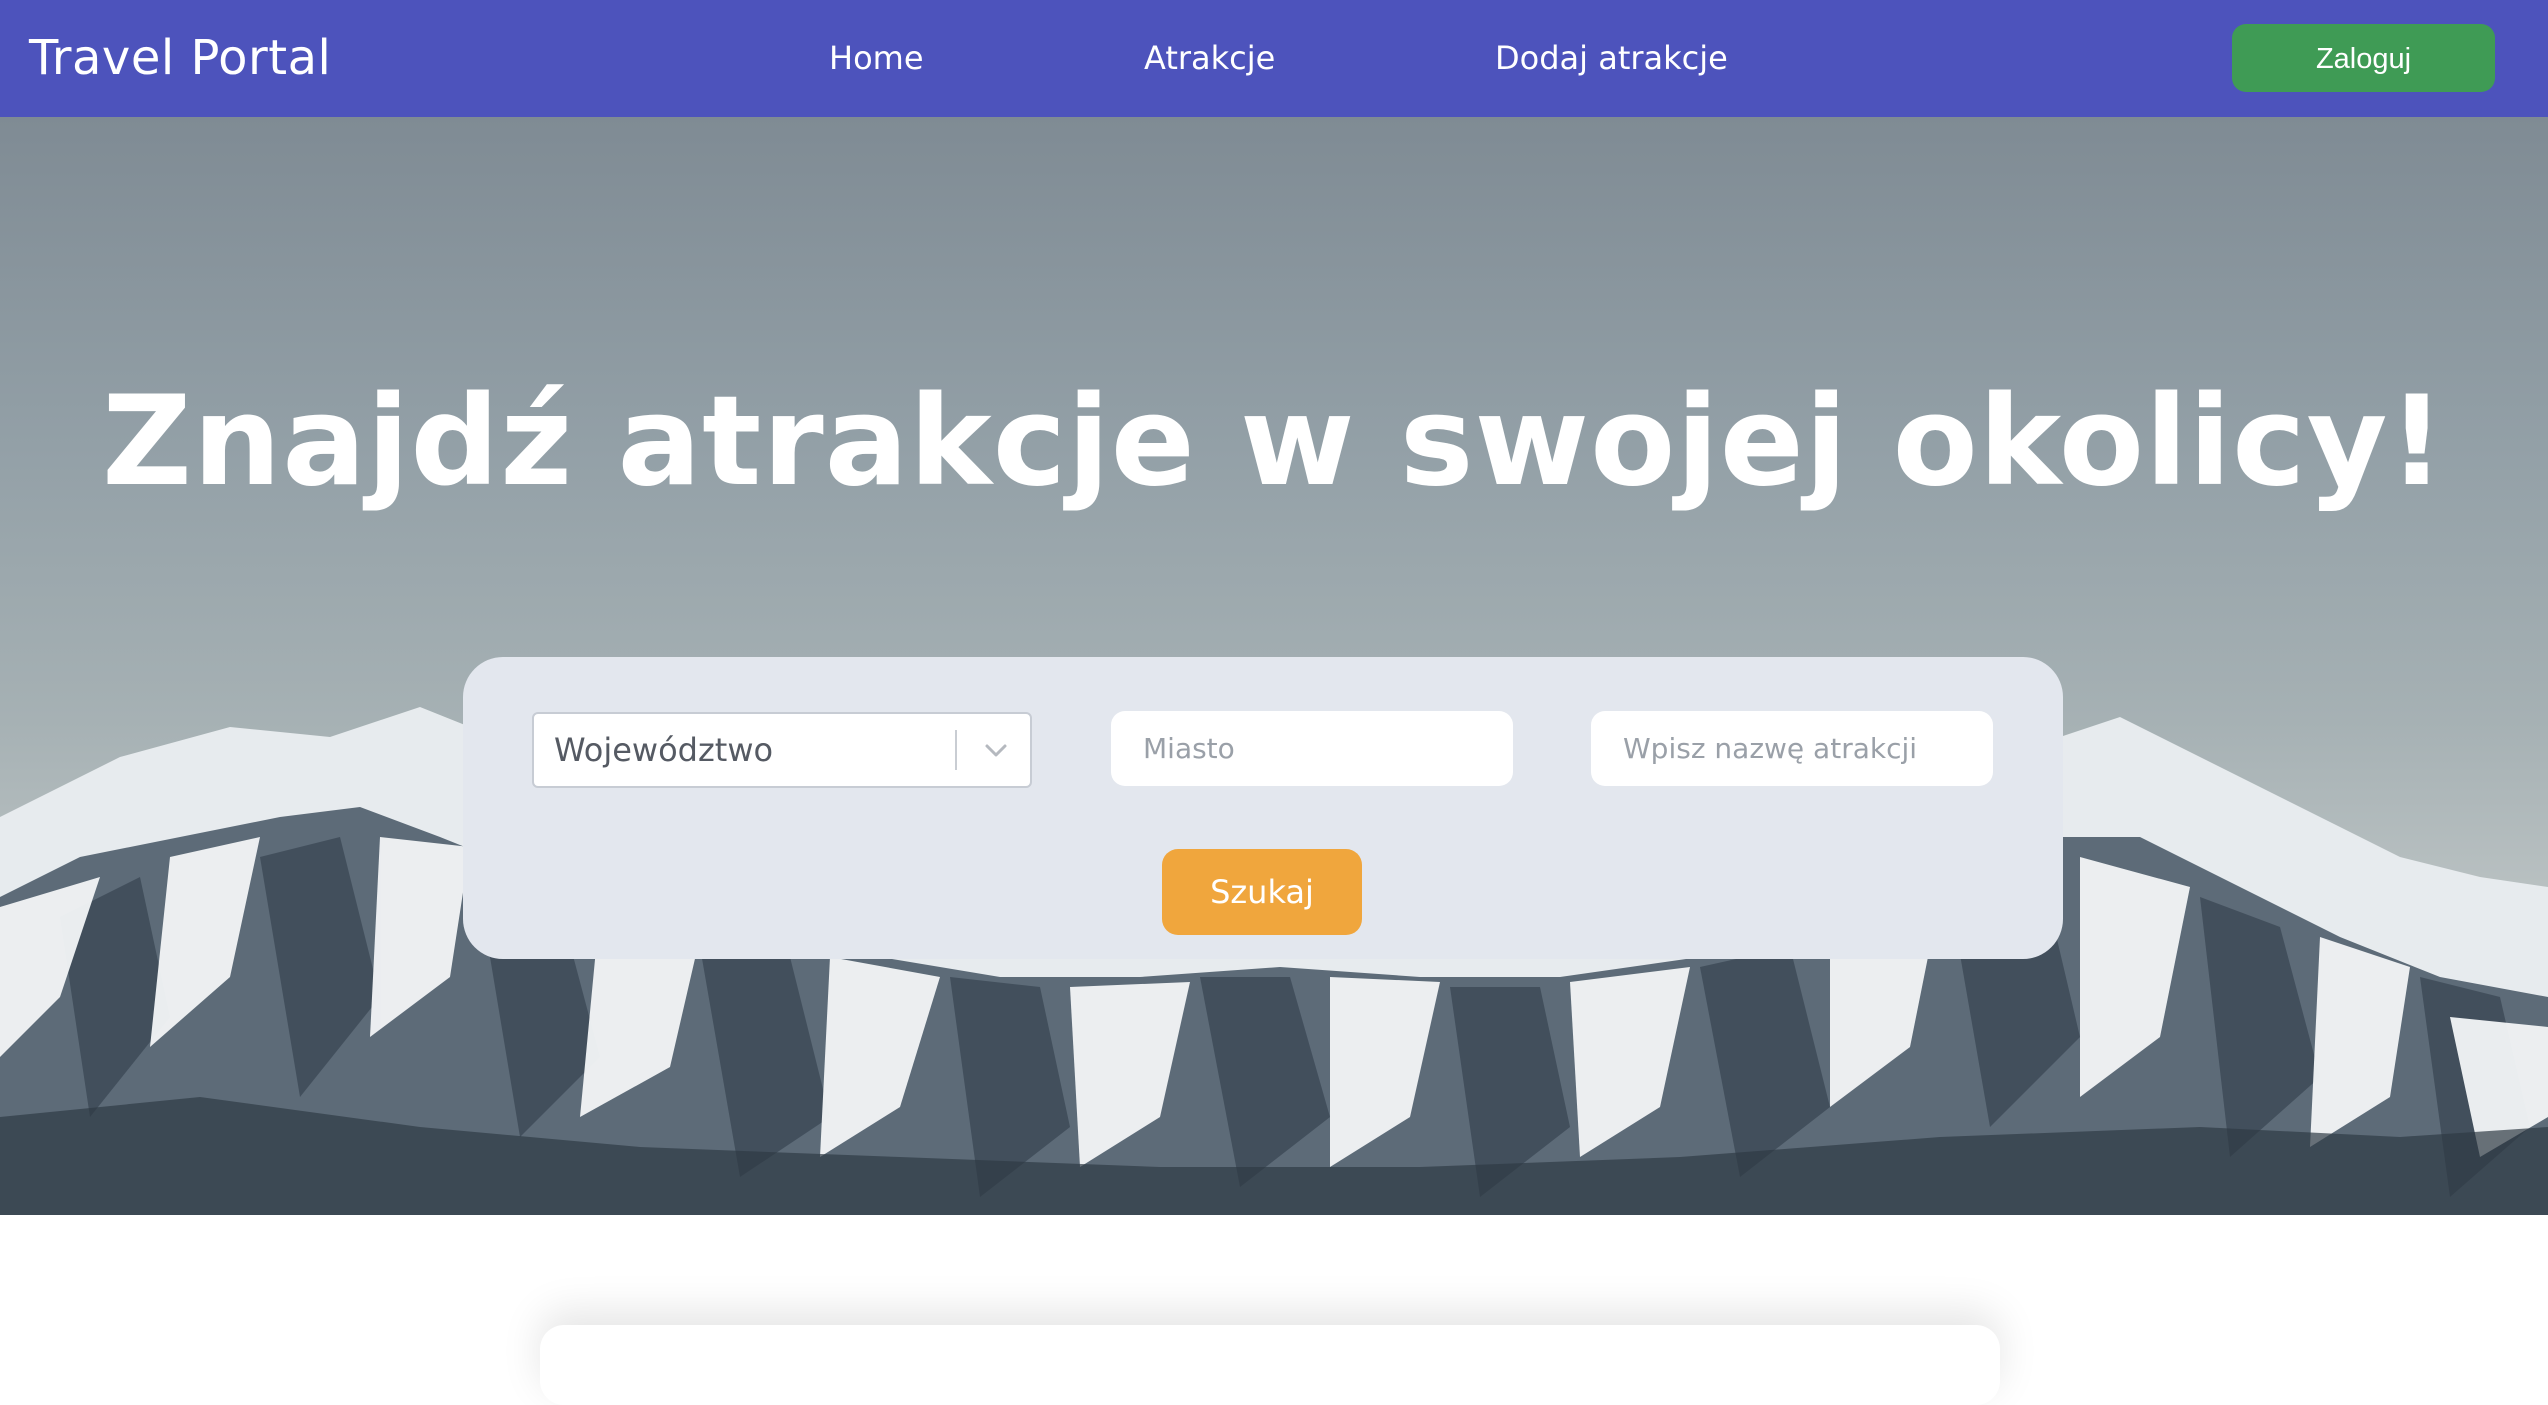  Describe the element at coordinates (1274, 1310) in the screenshot. I see `content-section` at that location.